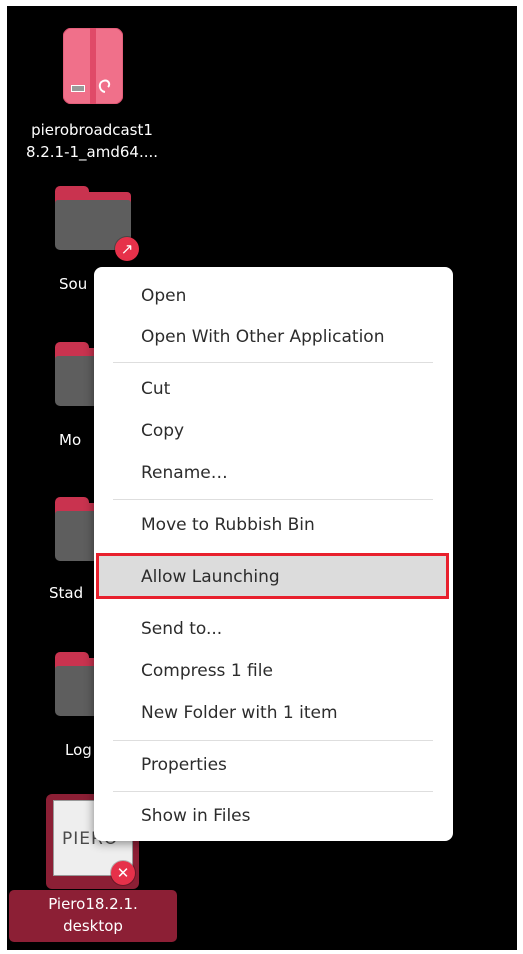  What do you see at coordinates (184, 765) in the screenshot?
I see `menu-item-properties: Properties` at bounding box center [184, 765].